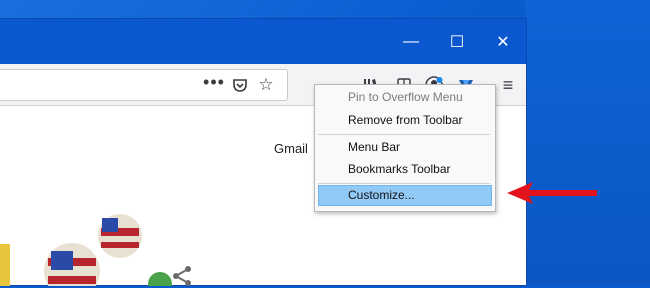 This screenshot has height=288, width=650. Describe the element at coordinates (160, 279) in the screenshot. I see `doodle-green-letter` at that location.